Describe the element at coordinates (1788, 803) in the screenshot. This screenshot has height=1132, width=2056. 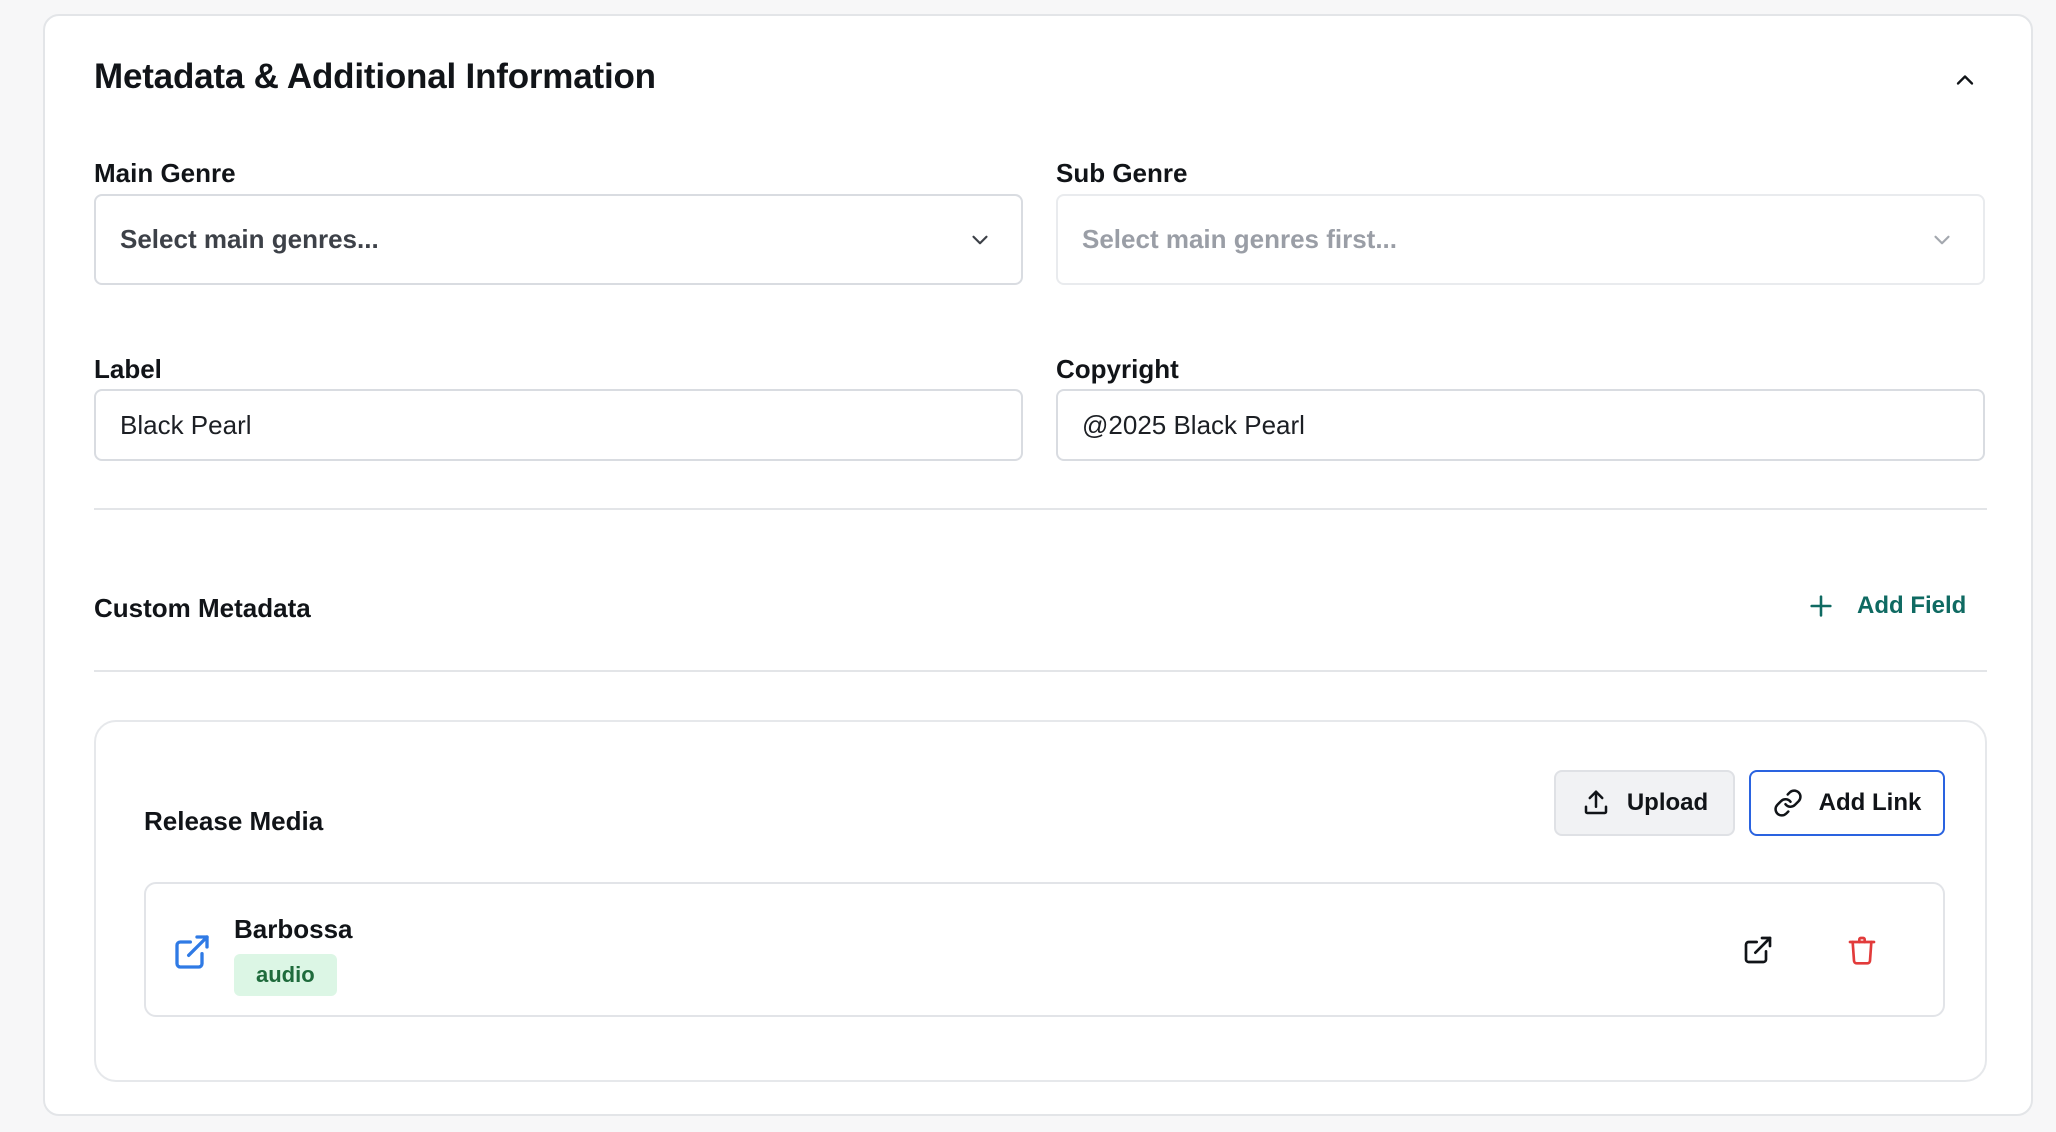
I see `link-icon` at that location.